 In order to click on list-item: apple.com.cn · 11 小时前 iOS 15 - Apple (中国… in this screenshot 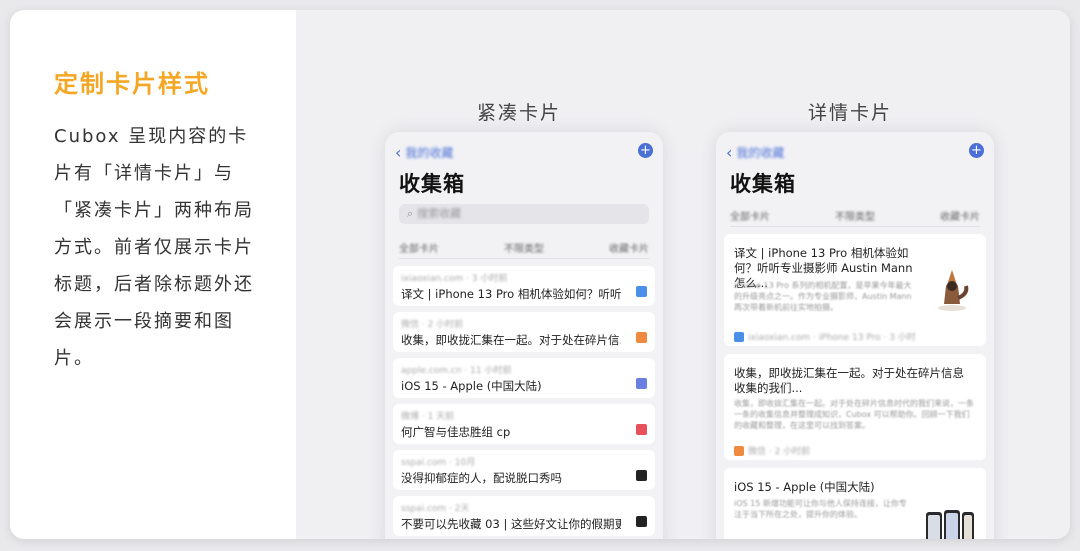, I will do `click(524, 378)`.